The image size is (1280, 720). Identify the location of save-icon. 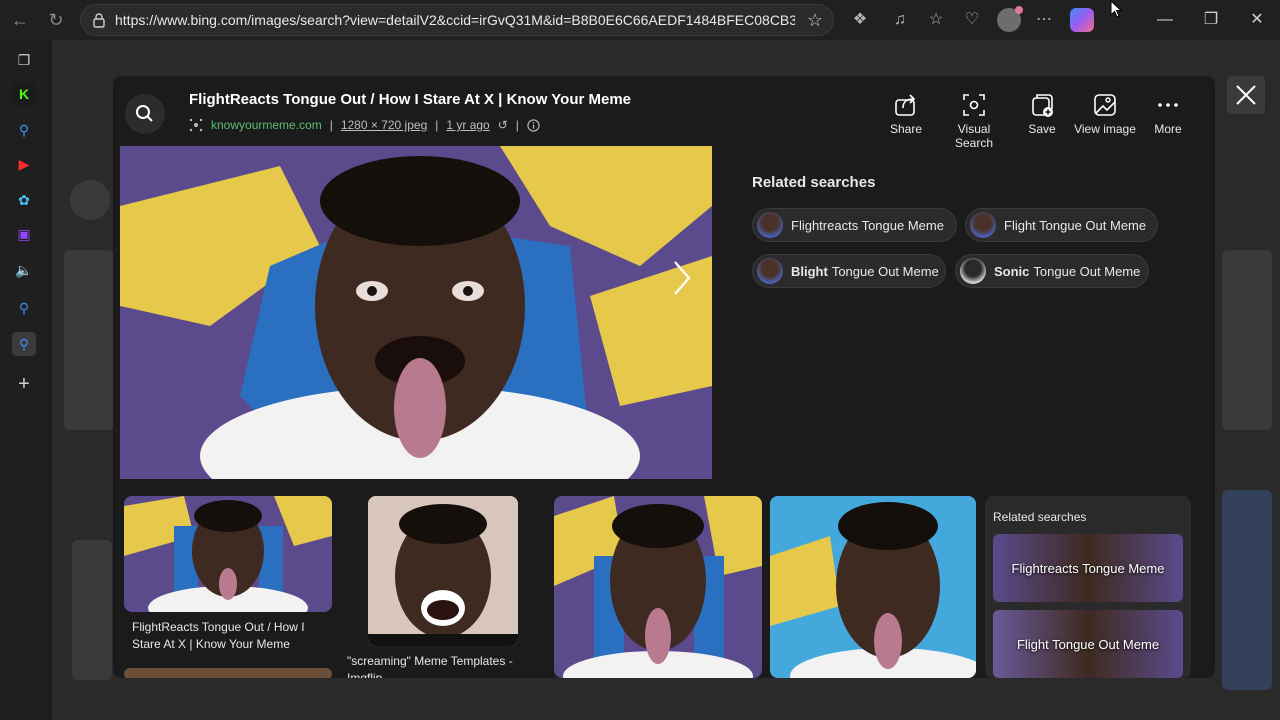
(1042, 105).